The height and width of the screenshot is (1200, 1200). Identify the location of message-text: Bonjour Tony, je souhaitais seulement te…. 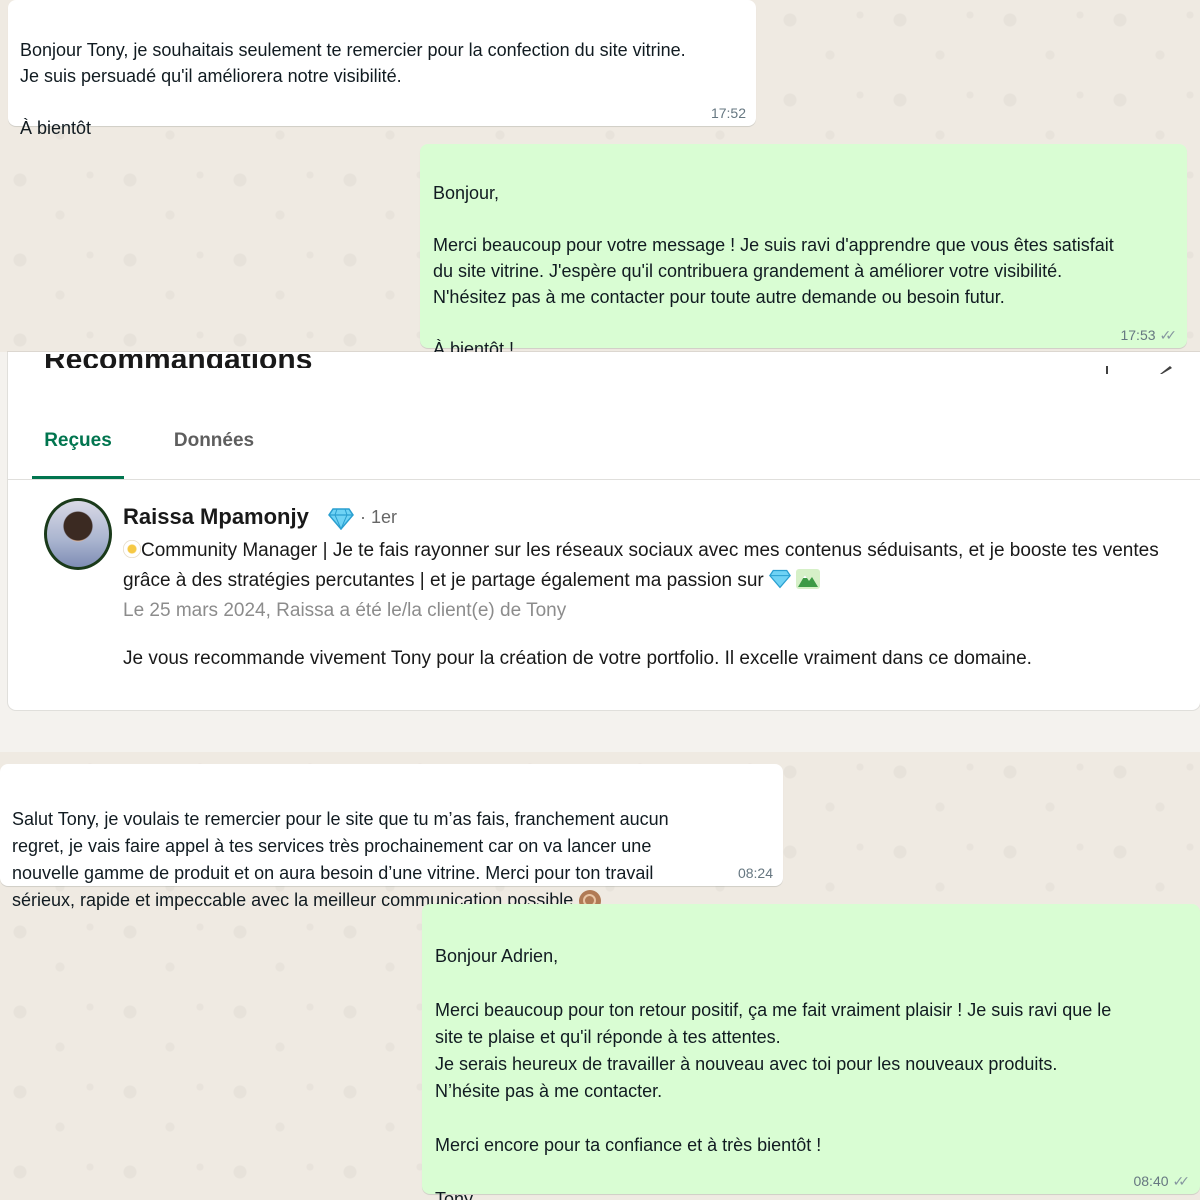
(353, 89).